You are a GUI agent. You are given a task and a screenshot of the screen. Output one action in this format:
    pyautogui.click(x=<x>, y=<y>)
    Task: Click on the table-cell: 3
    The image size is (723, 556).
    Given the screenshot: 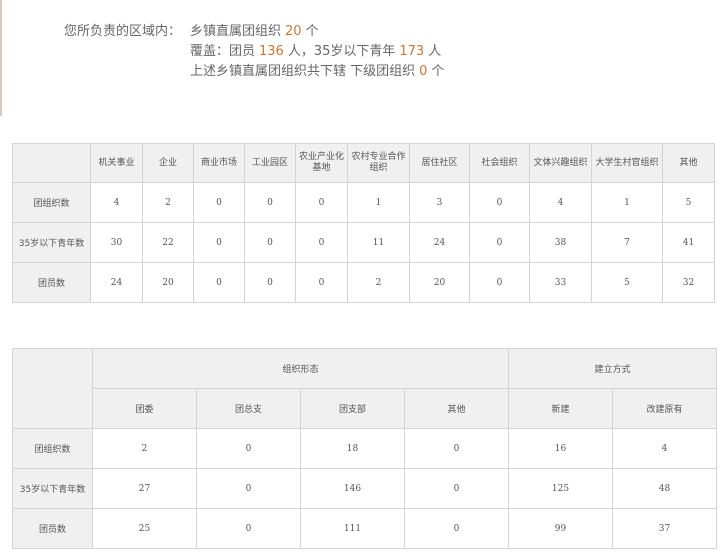 What is the action you would take?
    pyautogui.click(x=439, y=202)
    